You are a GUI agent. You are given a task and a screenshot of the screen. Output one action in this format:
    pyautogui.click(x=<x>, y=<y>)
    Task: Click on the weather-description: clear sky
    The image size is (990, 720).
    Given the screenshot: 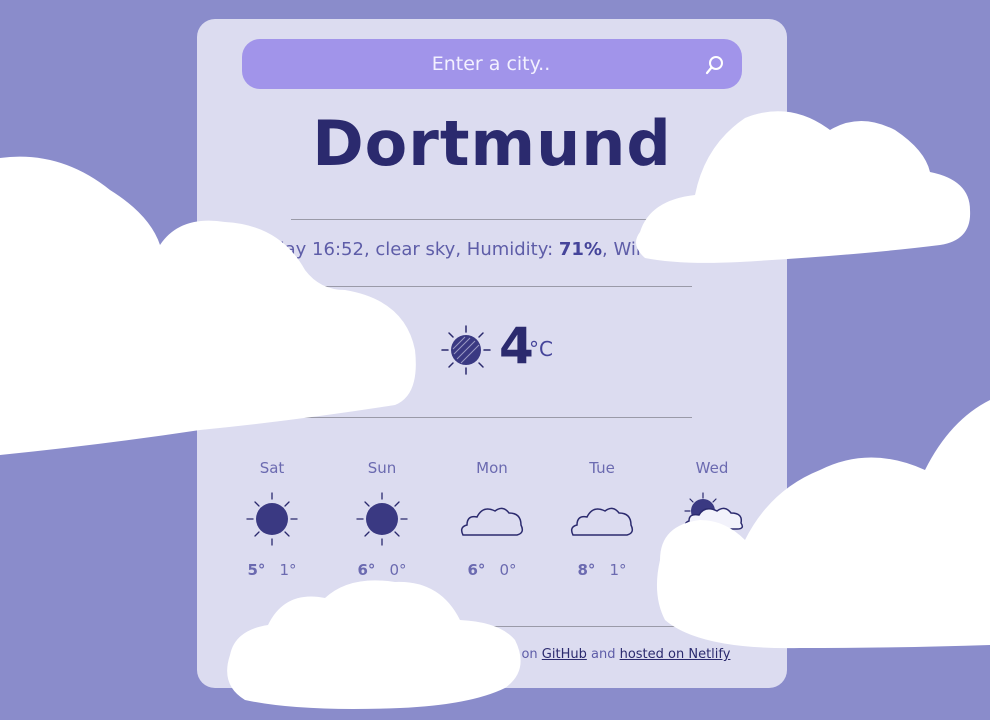 What is the action you would take?
    pyautogui.click(x=415, y=249)
    